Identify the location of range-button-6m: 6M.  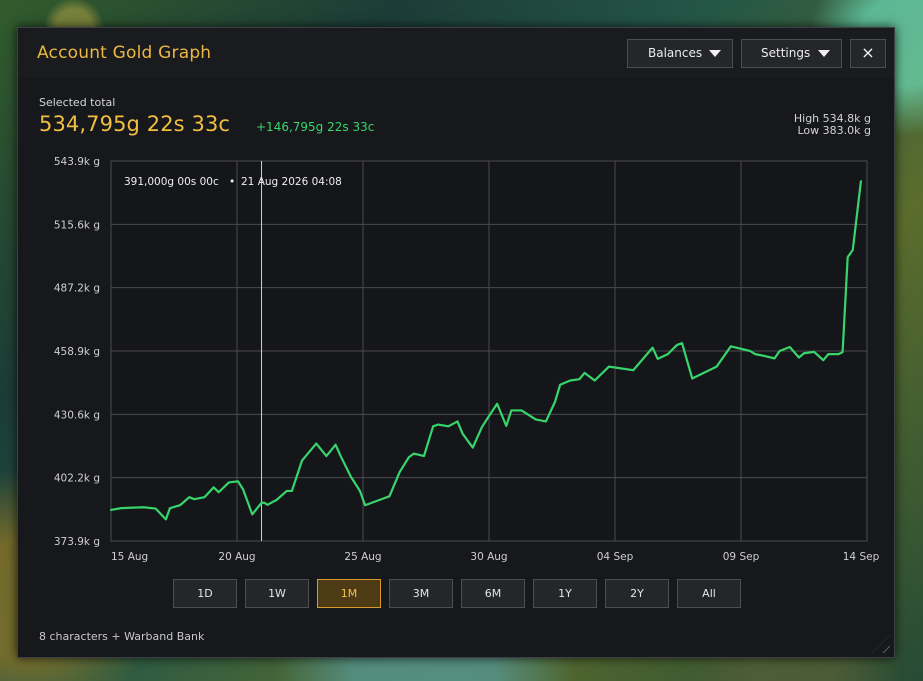
(493, 593).